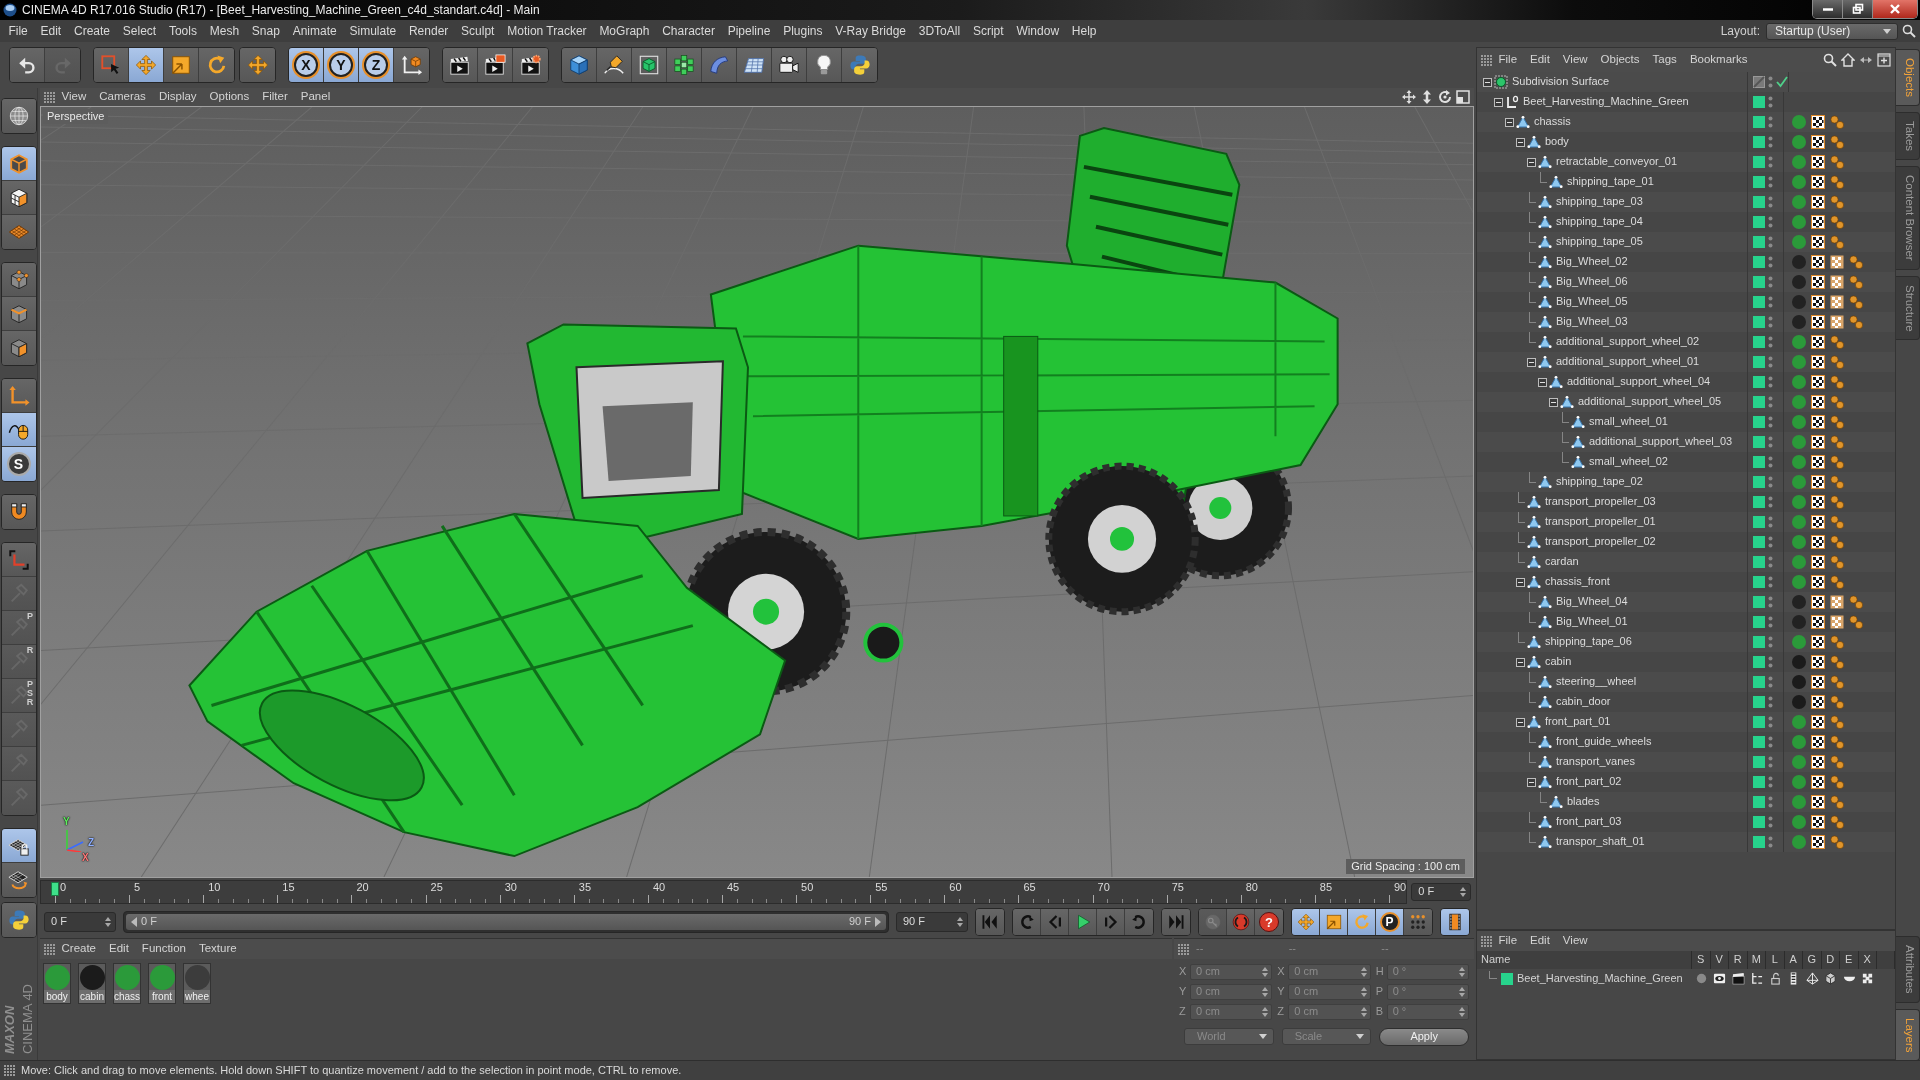 Image resolution: width=1920 pixels, height=1080 pixels. Describe the element at coordinates (1599, 242) in the screenshot. I see `object-name: shipping_tape_05` at that location.